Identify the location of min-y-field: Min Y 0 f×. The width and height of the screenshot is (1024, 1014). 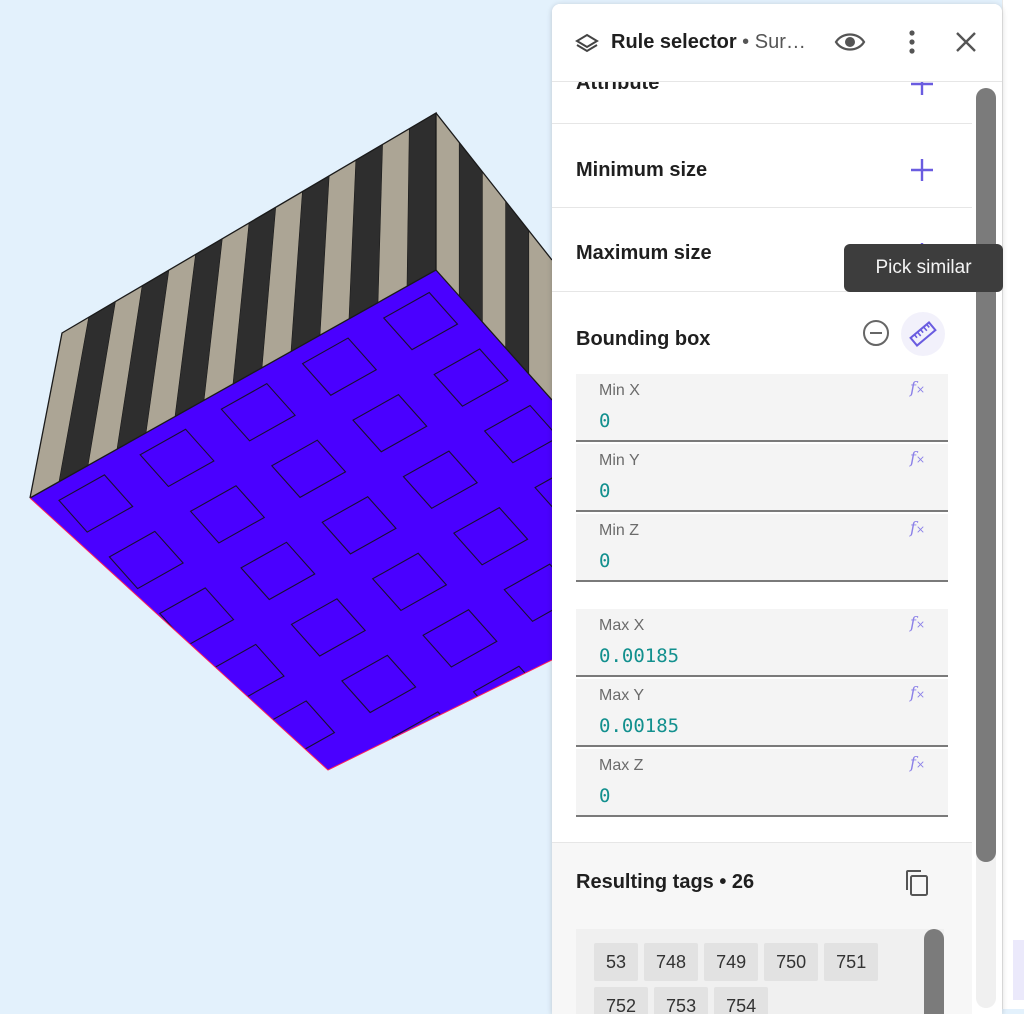
(762, 478).